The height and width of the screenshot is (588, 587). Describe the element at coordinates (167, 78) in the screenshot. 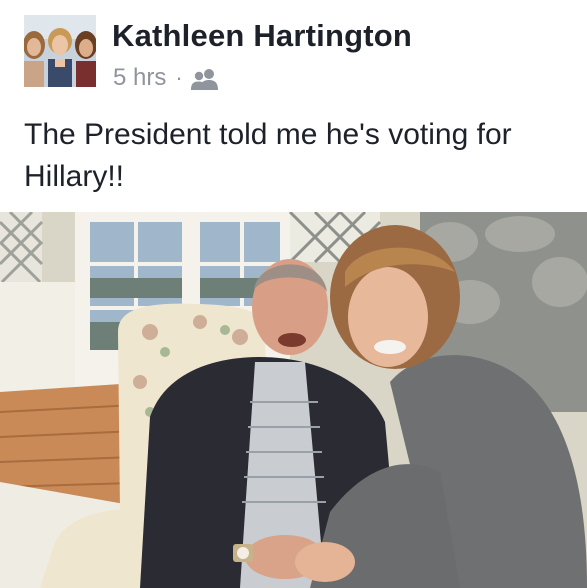

I see `post-meta: 5 hrs ·` at that location.